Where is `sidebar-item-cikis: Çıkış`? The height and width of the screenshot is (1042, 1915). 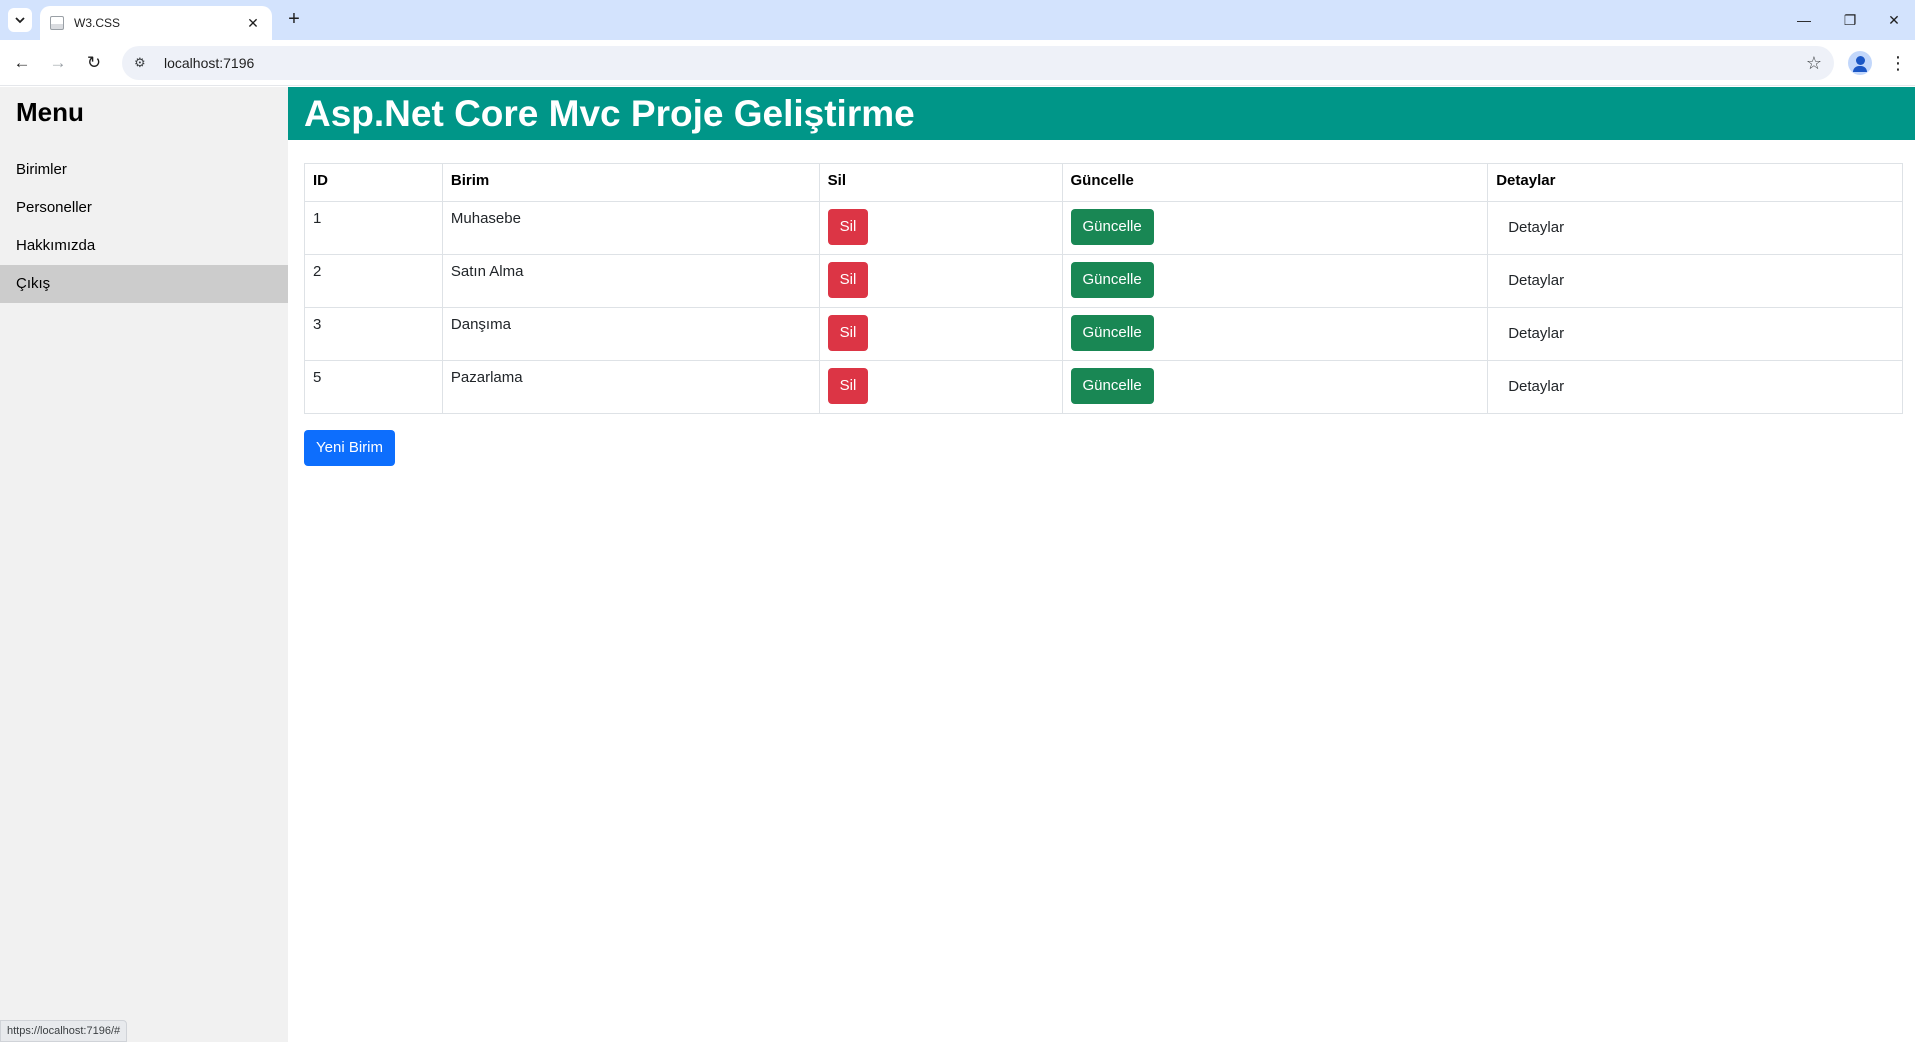 sidebar-item-cikis: Çıkış is located at coordinates (144, 284).